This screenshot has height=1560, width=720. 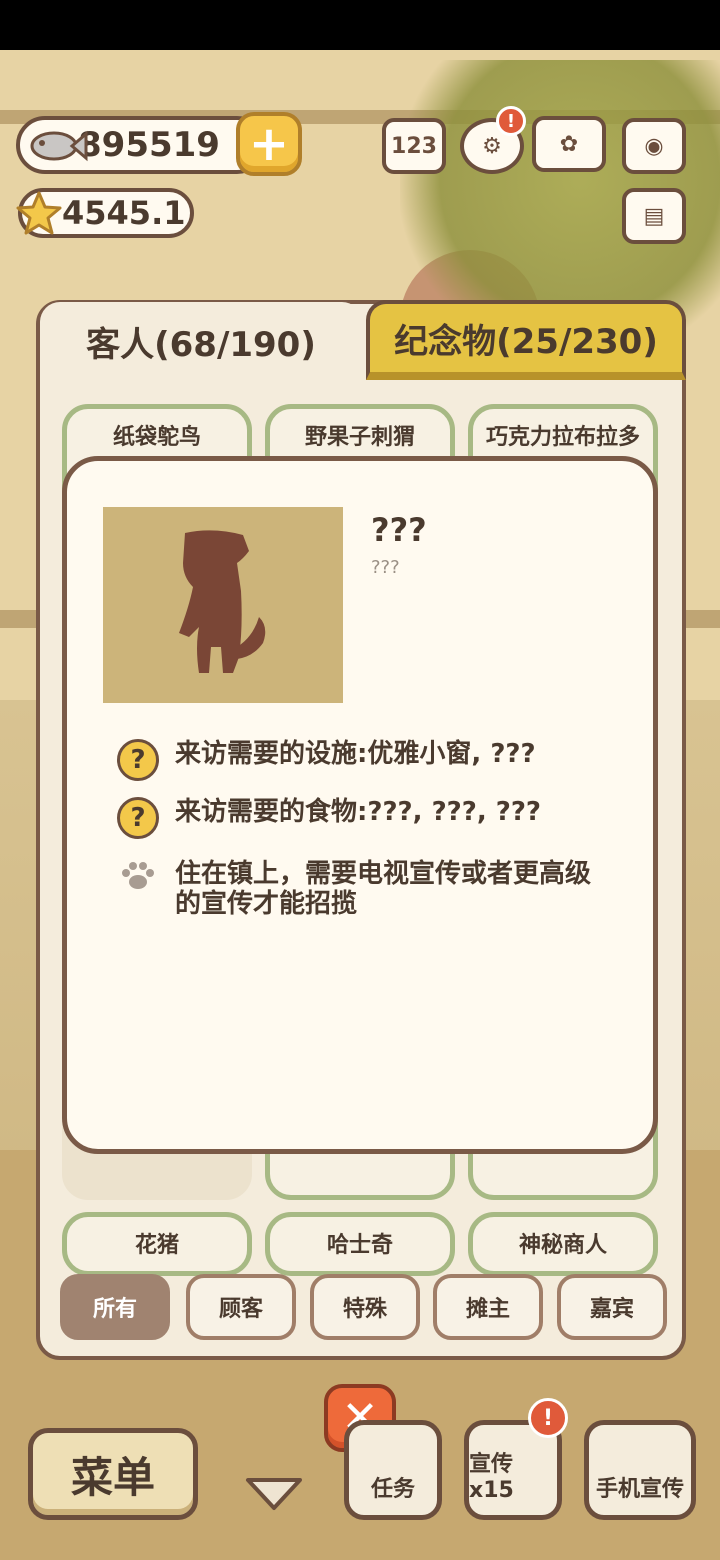 I want to click on menu-button: 菜单, so click(x=113, y=1474).